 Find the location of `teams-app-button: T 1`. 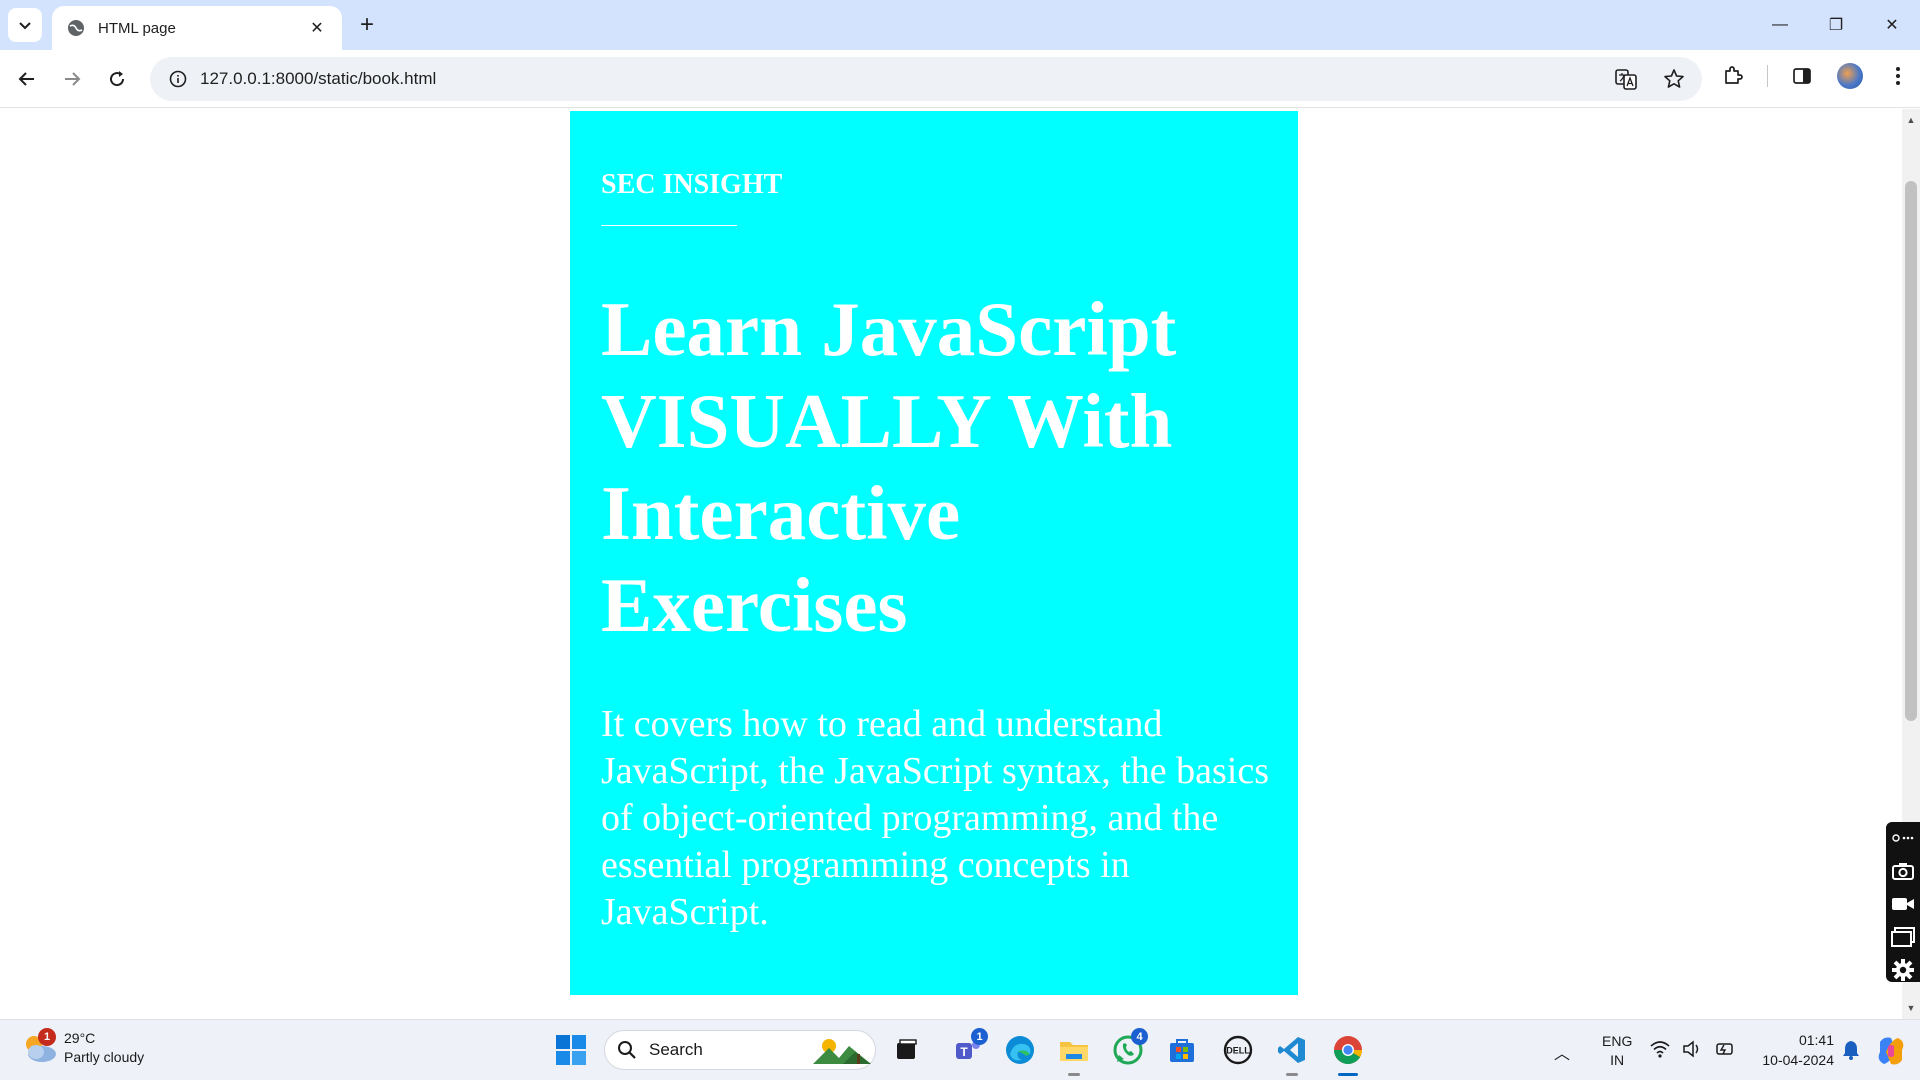

teams-app-button: T 1 is located at coordinates (968, 1049).